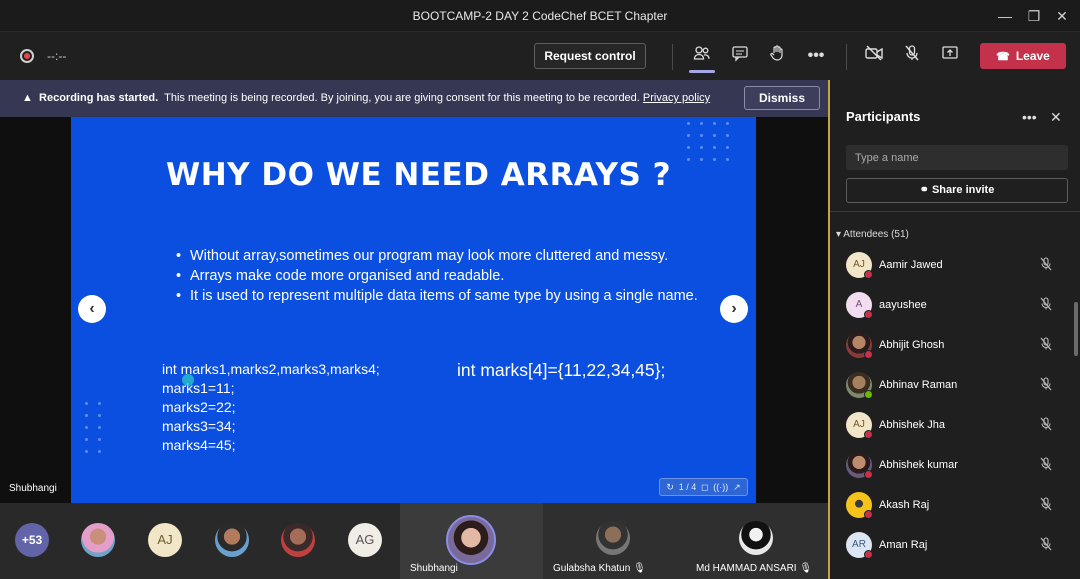  Describe the element at coordinates (99, 98) in the screenshot. I see `banner-bold-text: Recording has started.` at that location.